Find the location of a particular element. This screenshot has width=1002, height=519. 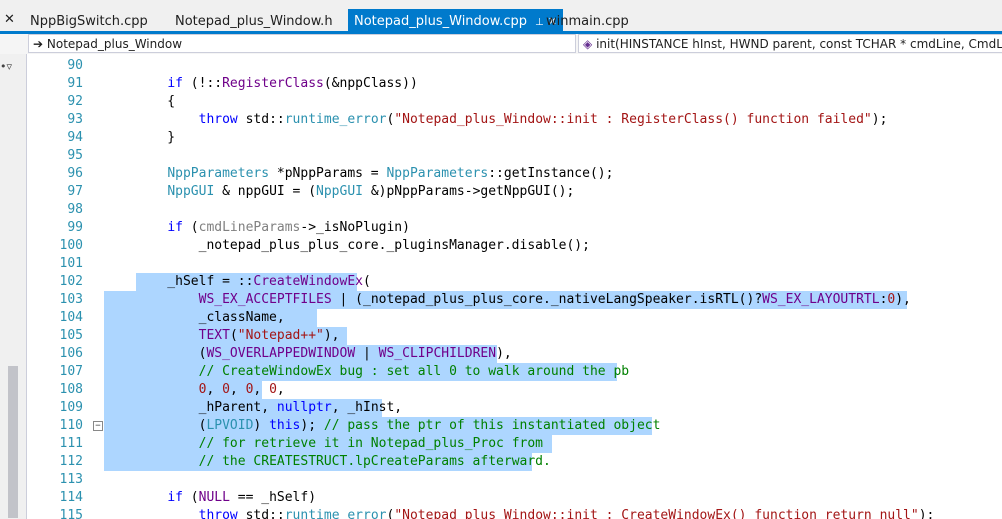

line-number: 98 is located at coordinates (75, 209).